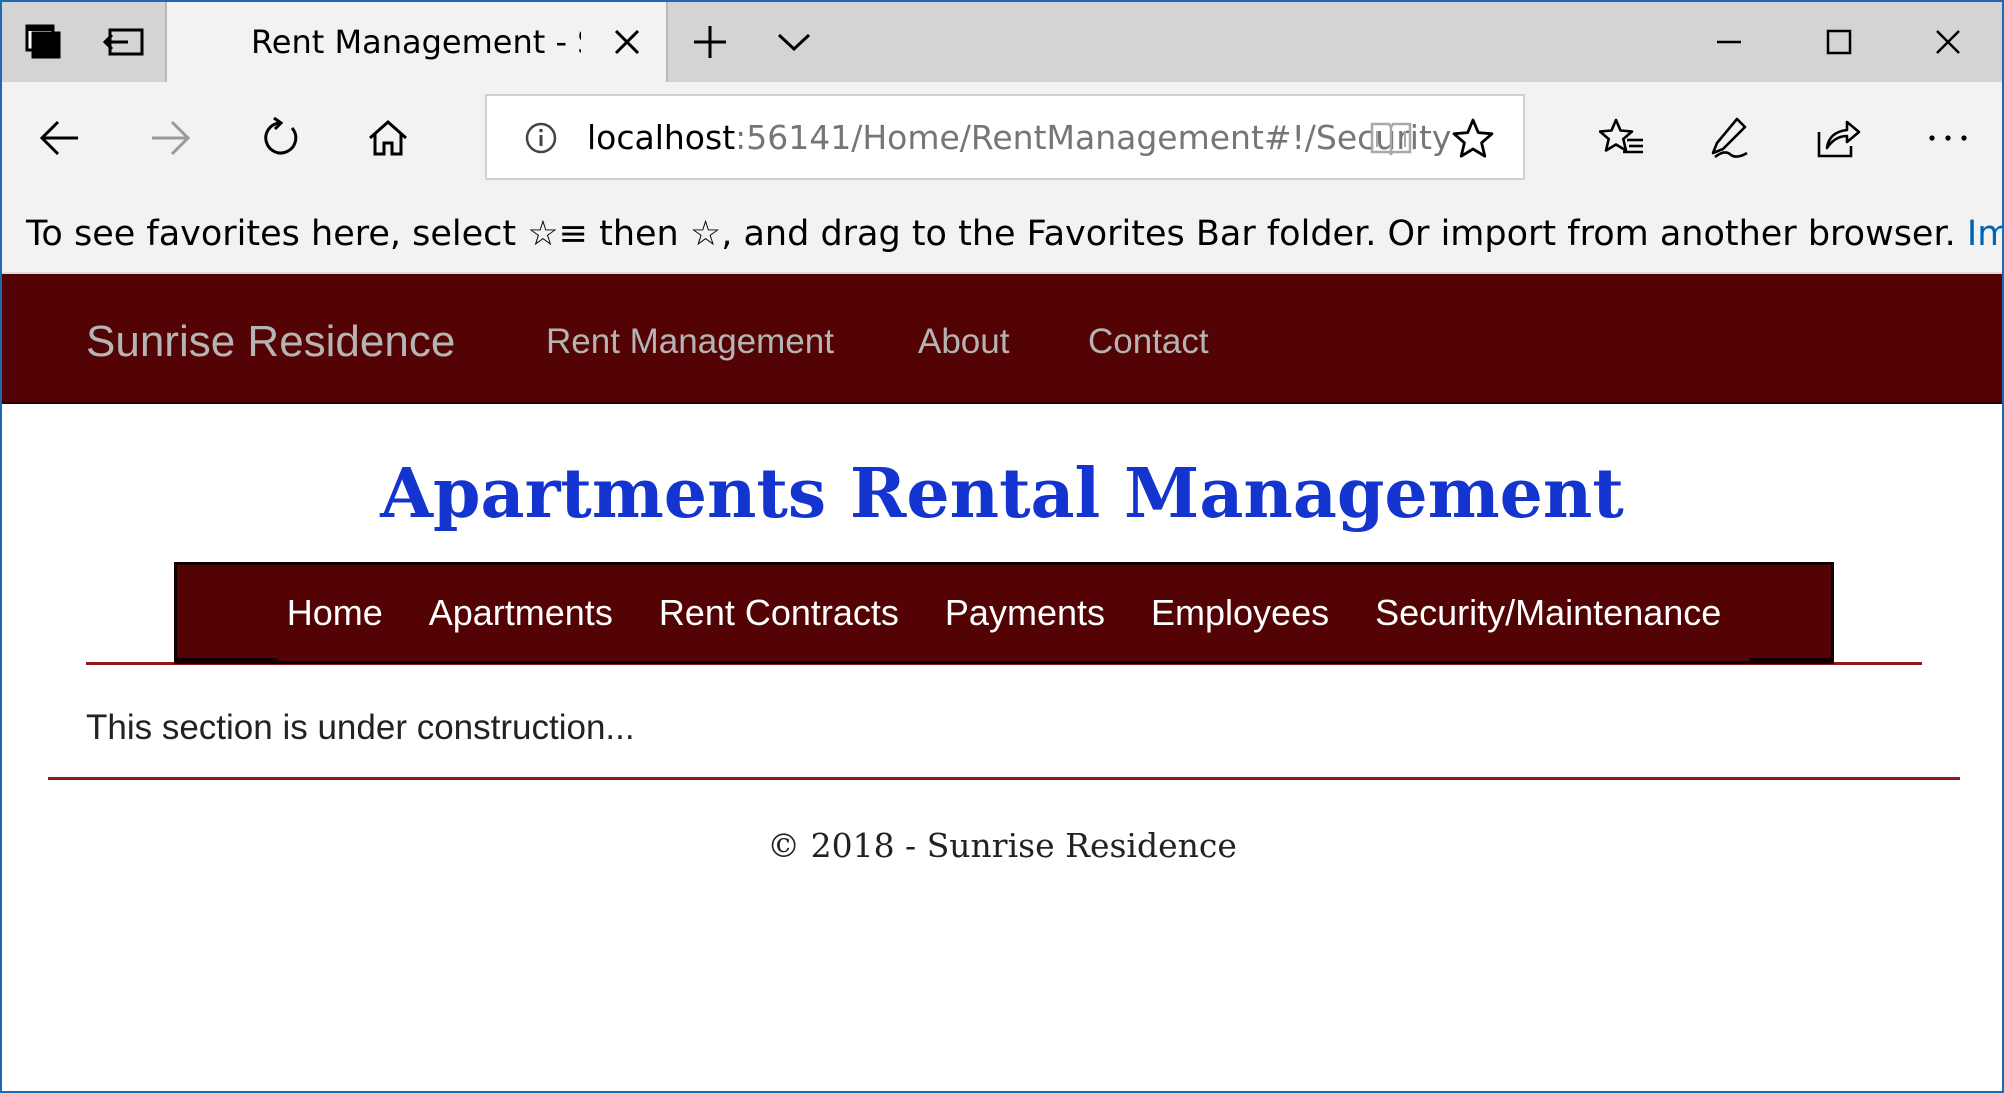  What do you see at coordinates (1729, 42) in the screenshot?
I see `minimize-icon` at bounding box center [1729, 42].